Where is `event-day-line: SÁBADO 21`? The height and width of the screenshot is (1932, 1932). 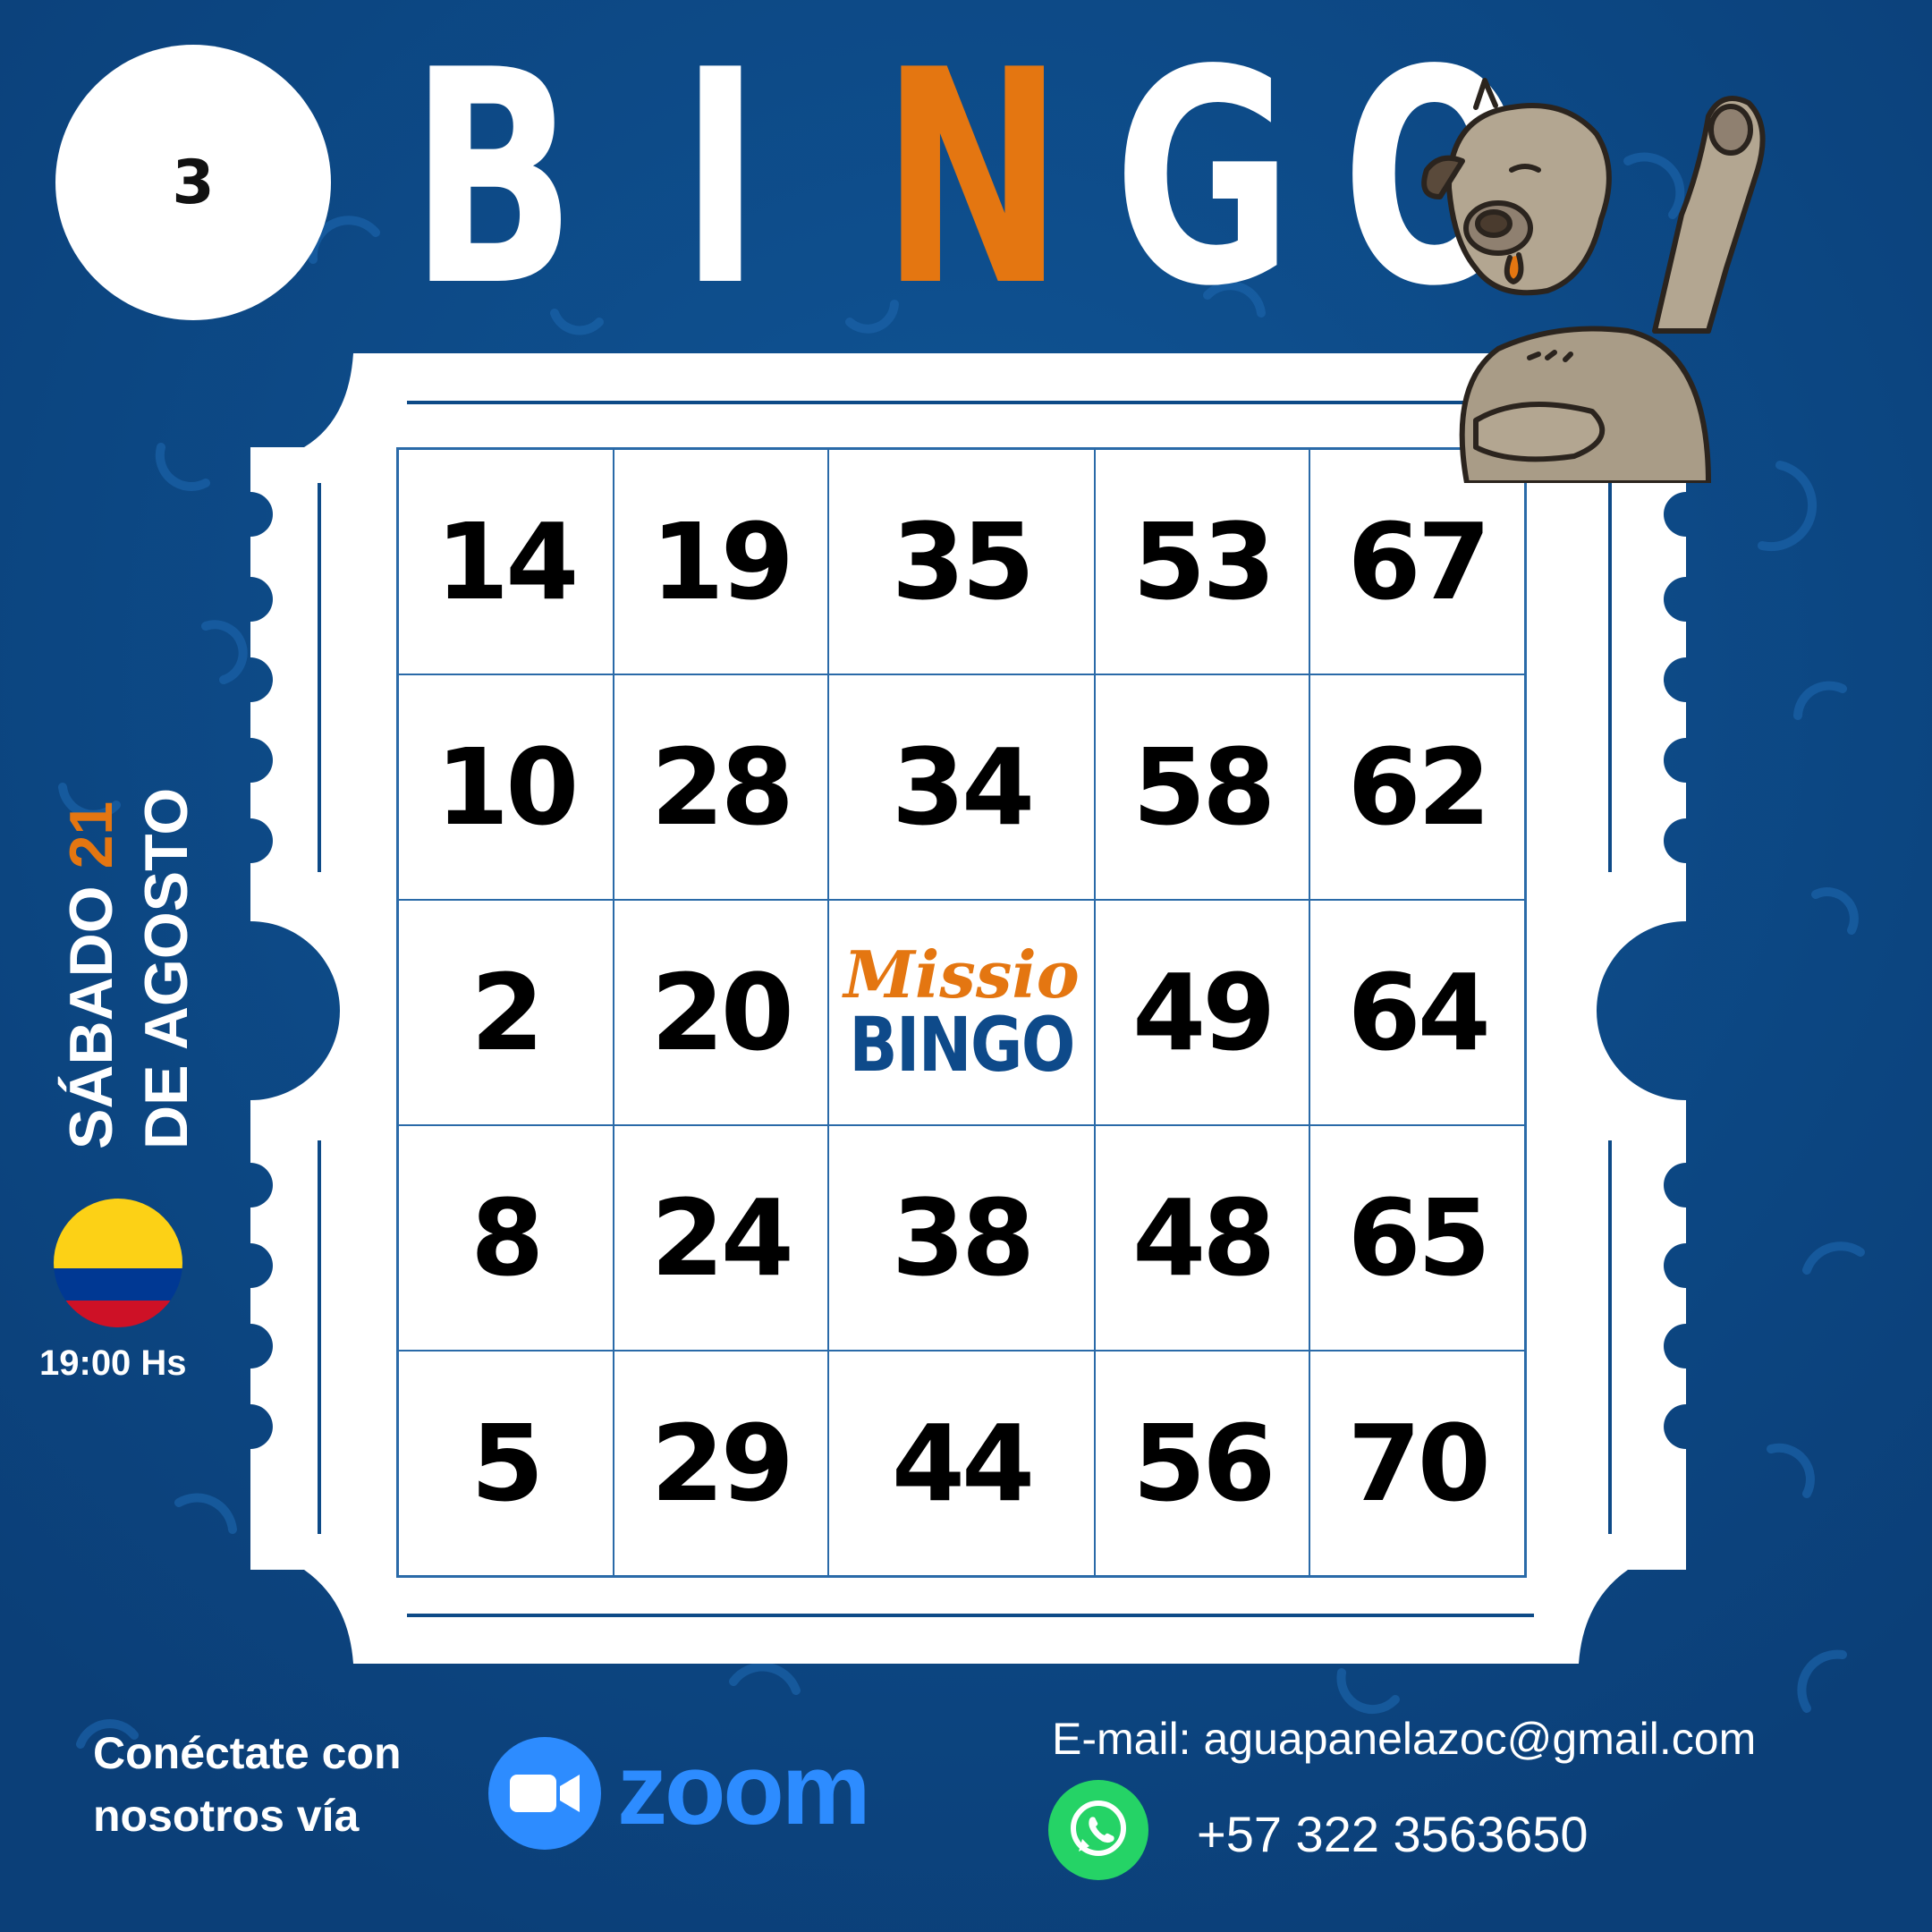 event-day-line: SÁBADO 21 is located at coordinates (91, 925).